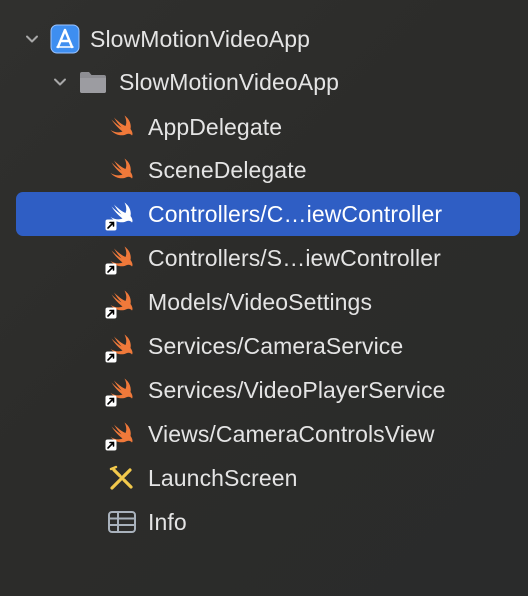 This screenshot has height=596, width=528. What do you see at coordinates (215, 127) in the screenshot?
I see `file-label: AppDelegate` at bounding box center [215, 127].